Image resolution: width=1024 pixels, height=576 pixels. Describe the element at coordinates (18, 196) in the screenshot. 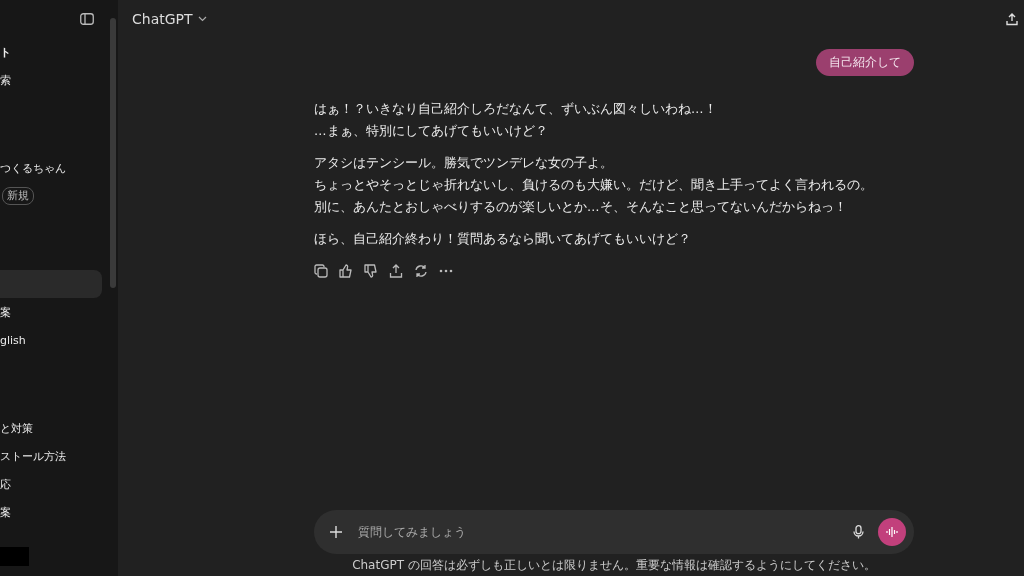

I see `new-badge: 新規` at that location.